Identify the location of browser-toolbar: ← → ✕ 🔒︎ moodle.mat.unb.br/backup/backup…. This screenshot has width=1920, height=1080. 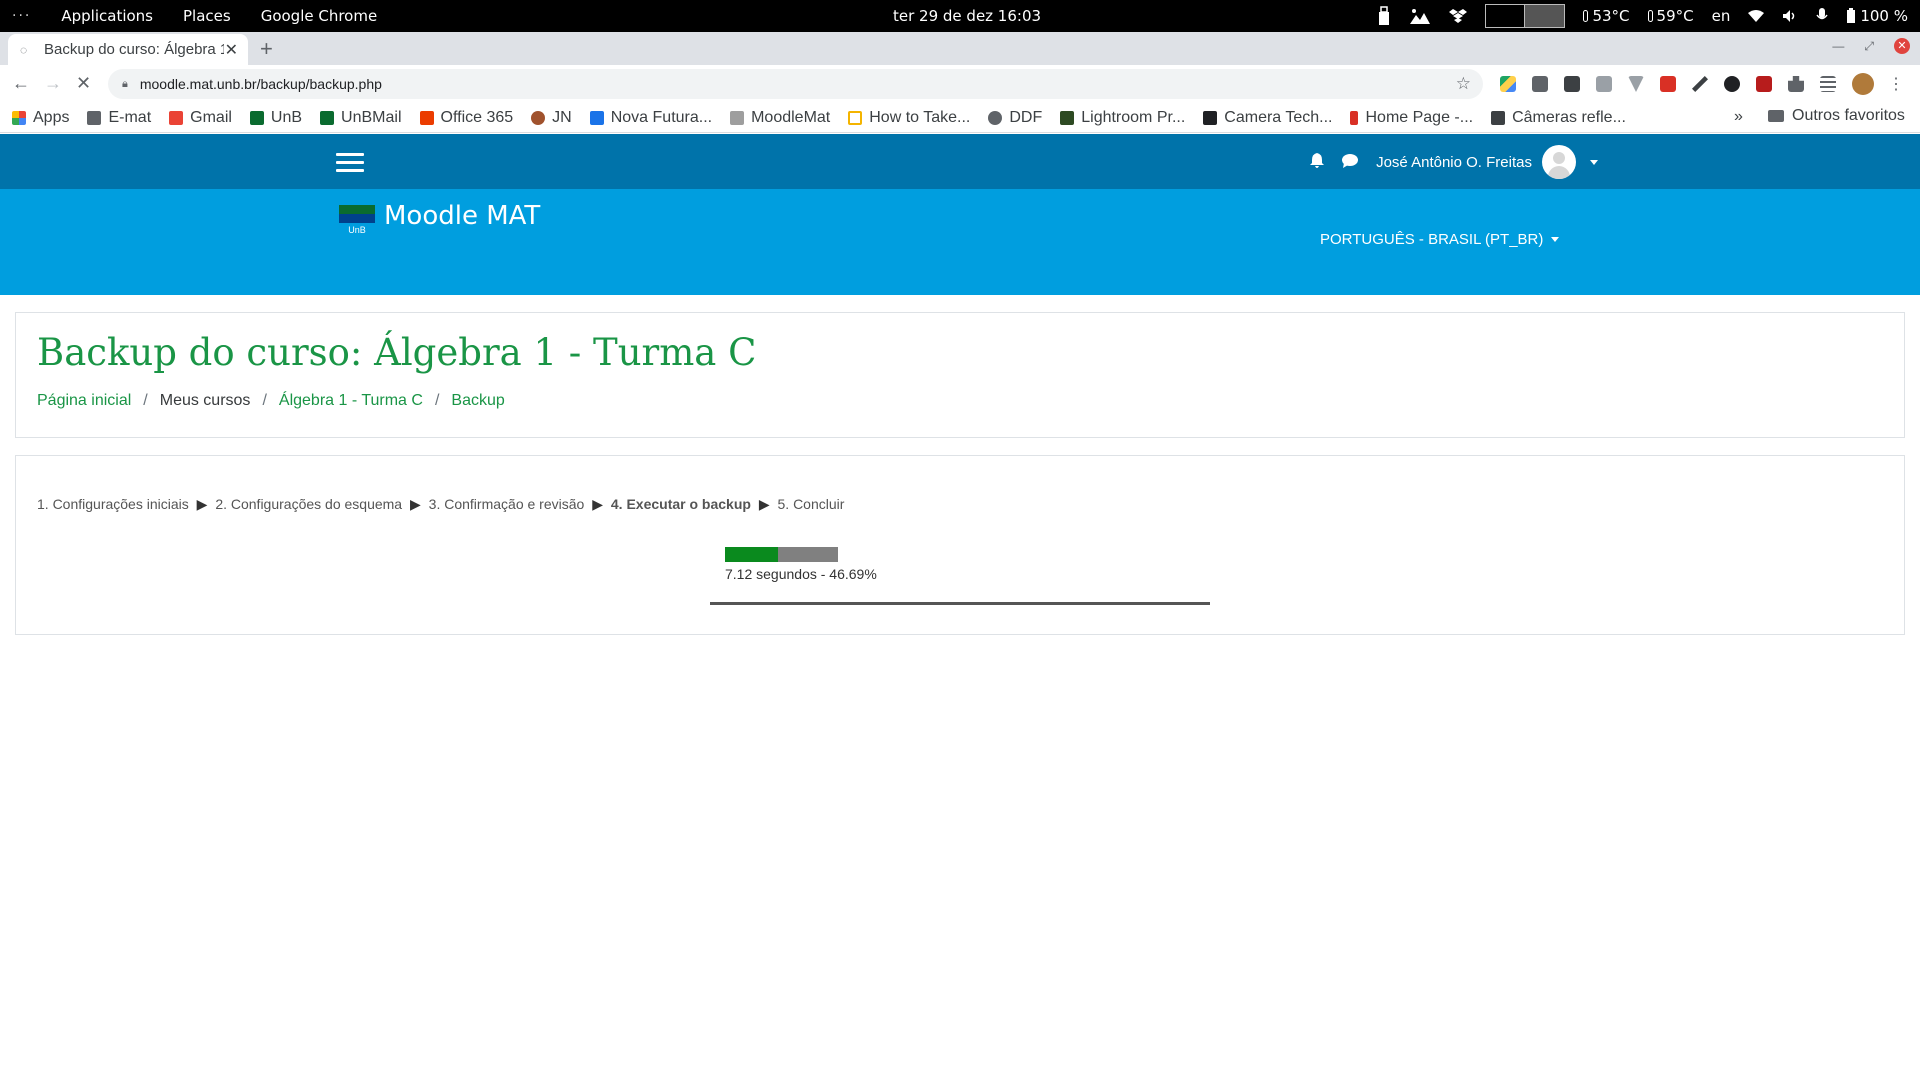
(960, 84).